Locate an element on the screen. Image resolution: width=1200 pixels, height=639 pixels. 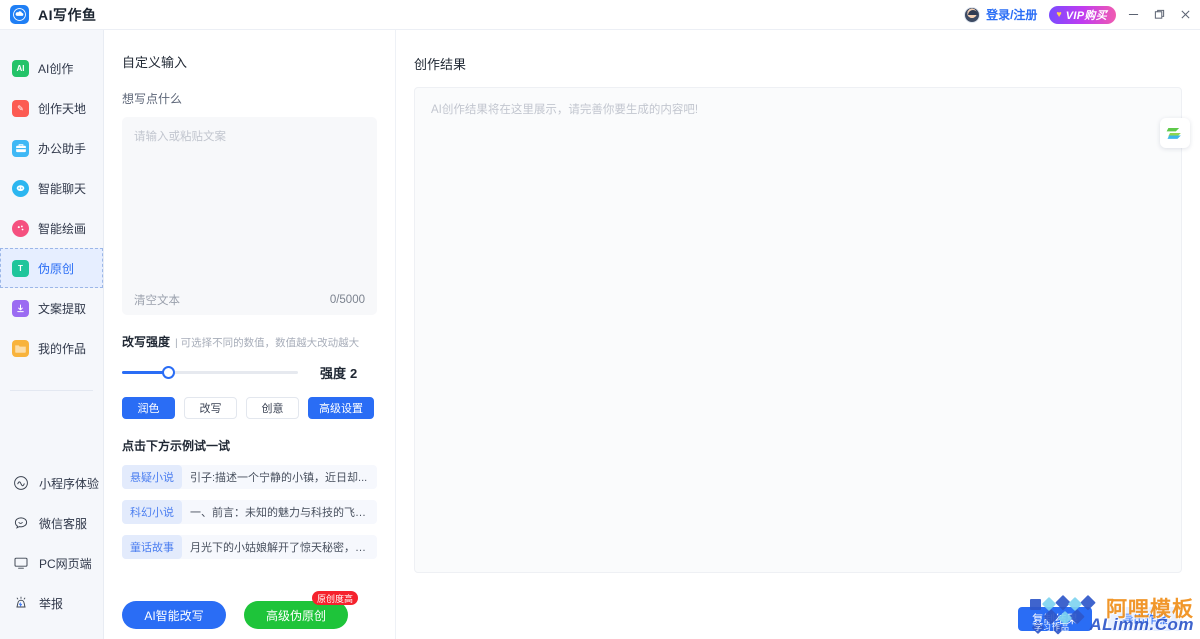
sidebar-item-pc-web: PC网页端 is located at coordinates (52, 563).